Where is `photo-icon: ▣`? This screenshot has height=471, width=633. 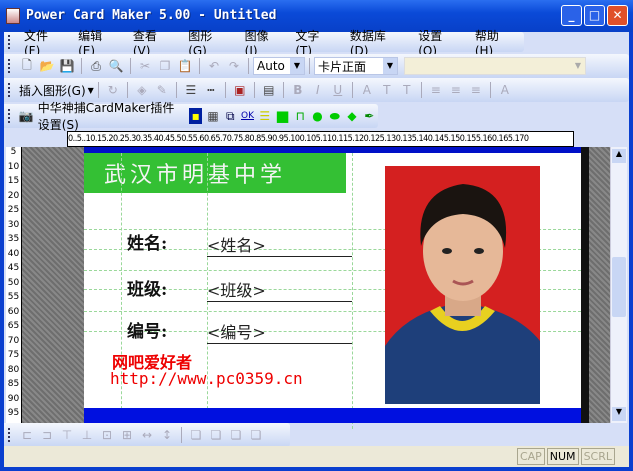
photo-icon: ▣ is located at coordinates (240, 90).